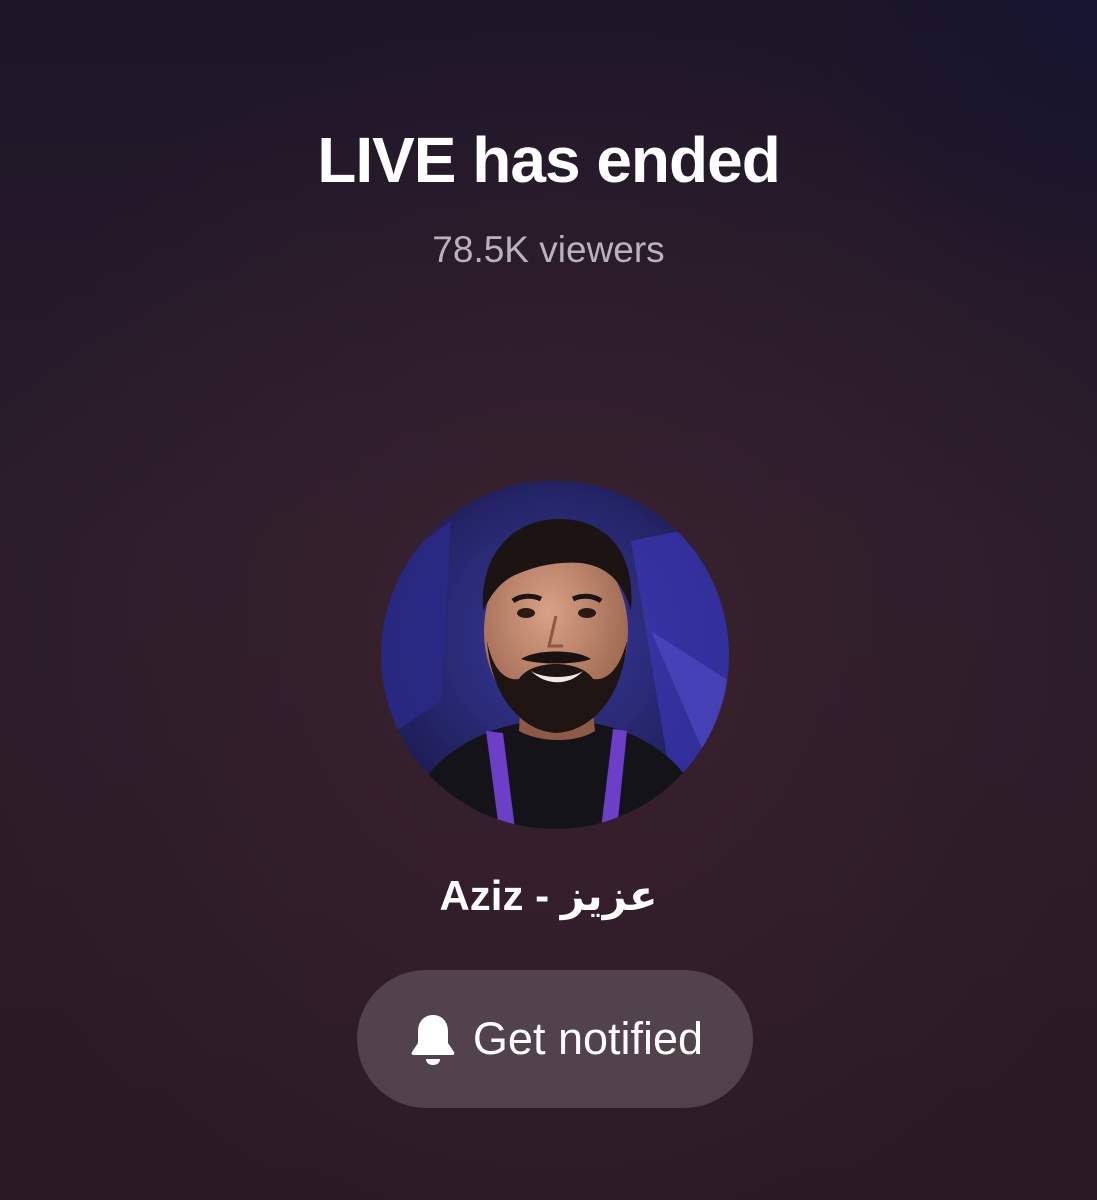 This screenshot has width=1097, height=1200. I want to click on get-notified-button: Get notified, so click(555, 1039).